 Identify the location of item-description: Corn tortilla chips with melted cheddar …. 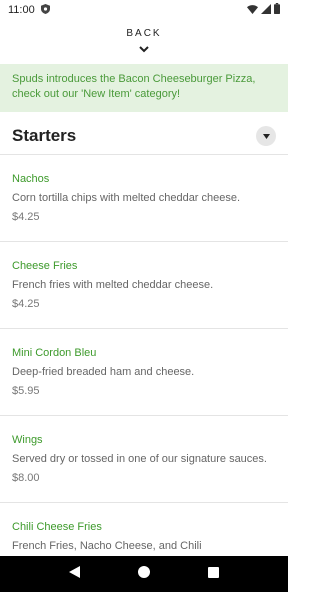
(126, 198).